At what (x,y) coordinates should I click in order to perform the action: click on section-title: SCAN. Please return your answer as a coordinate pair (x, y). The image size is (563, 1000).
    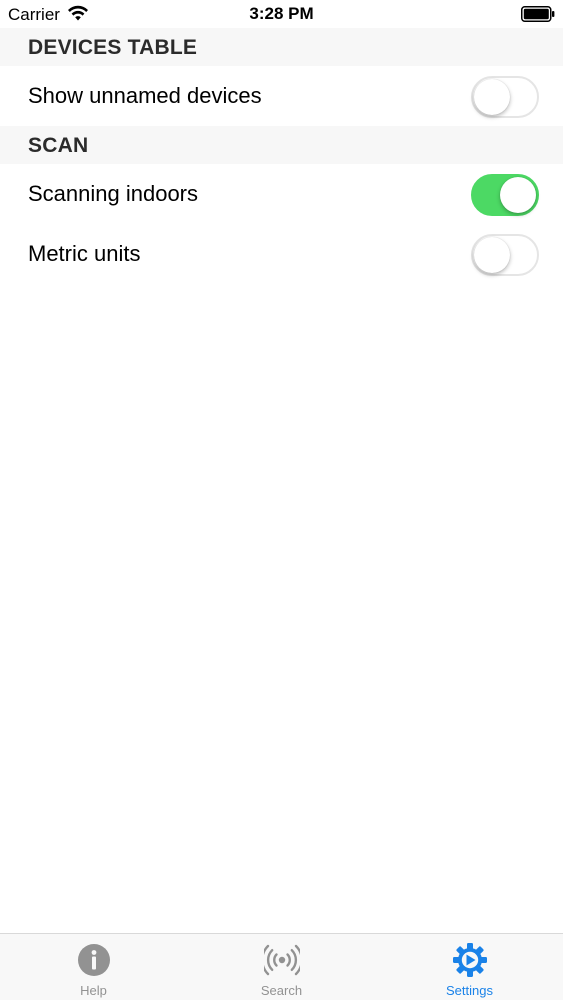
    Looking at the image, I should click on (58, 145).